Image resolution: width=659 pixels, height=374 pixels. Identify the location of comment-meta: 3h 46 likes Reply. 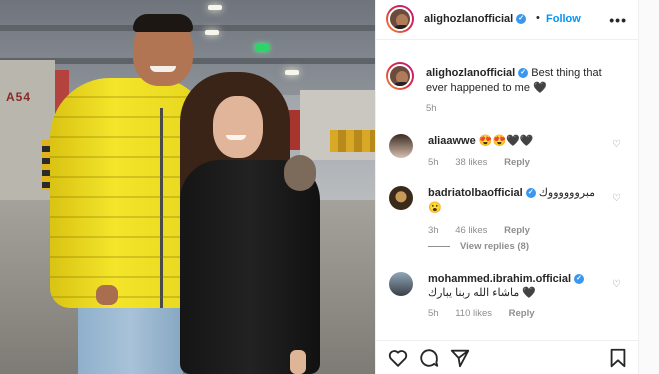
(486, 230).